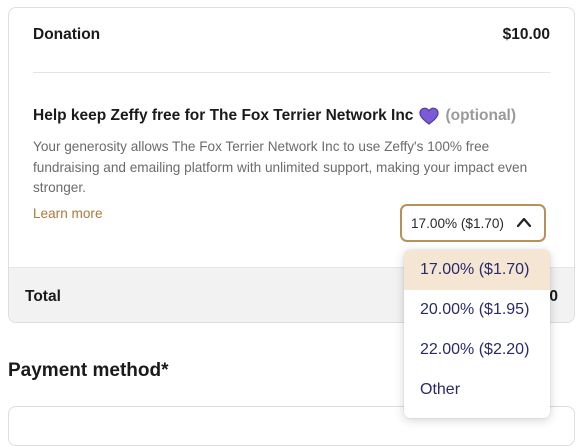  What do you see at coordinates (477, 310) in the screenshot?
I see `tip-option-20: 20.00% ($1.95)` at bounding box center [477, 310].